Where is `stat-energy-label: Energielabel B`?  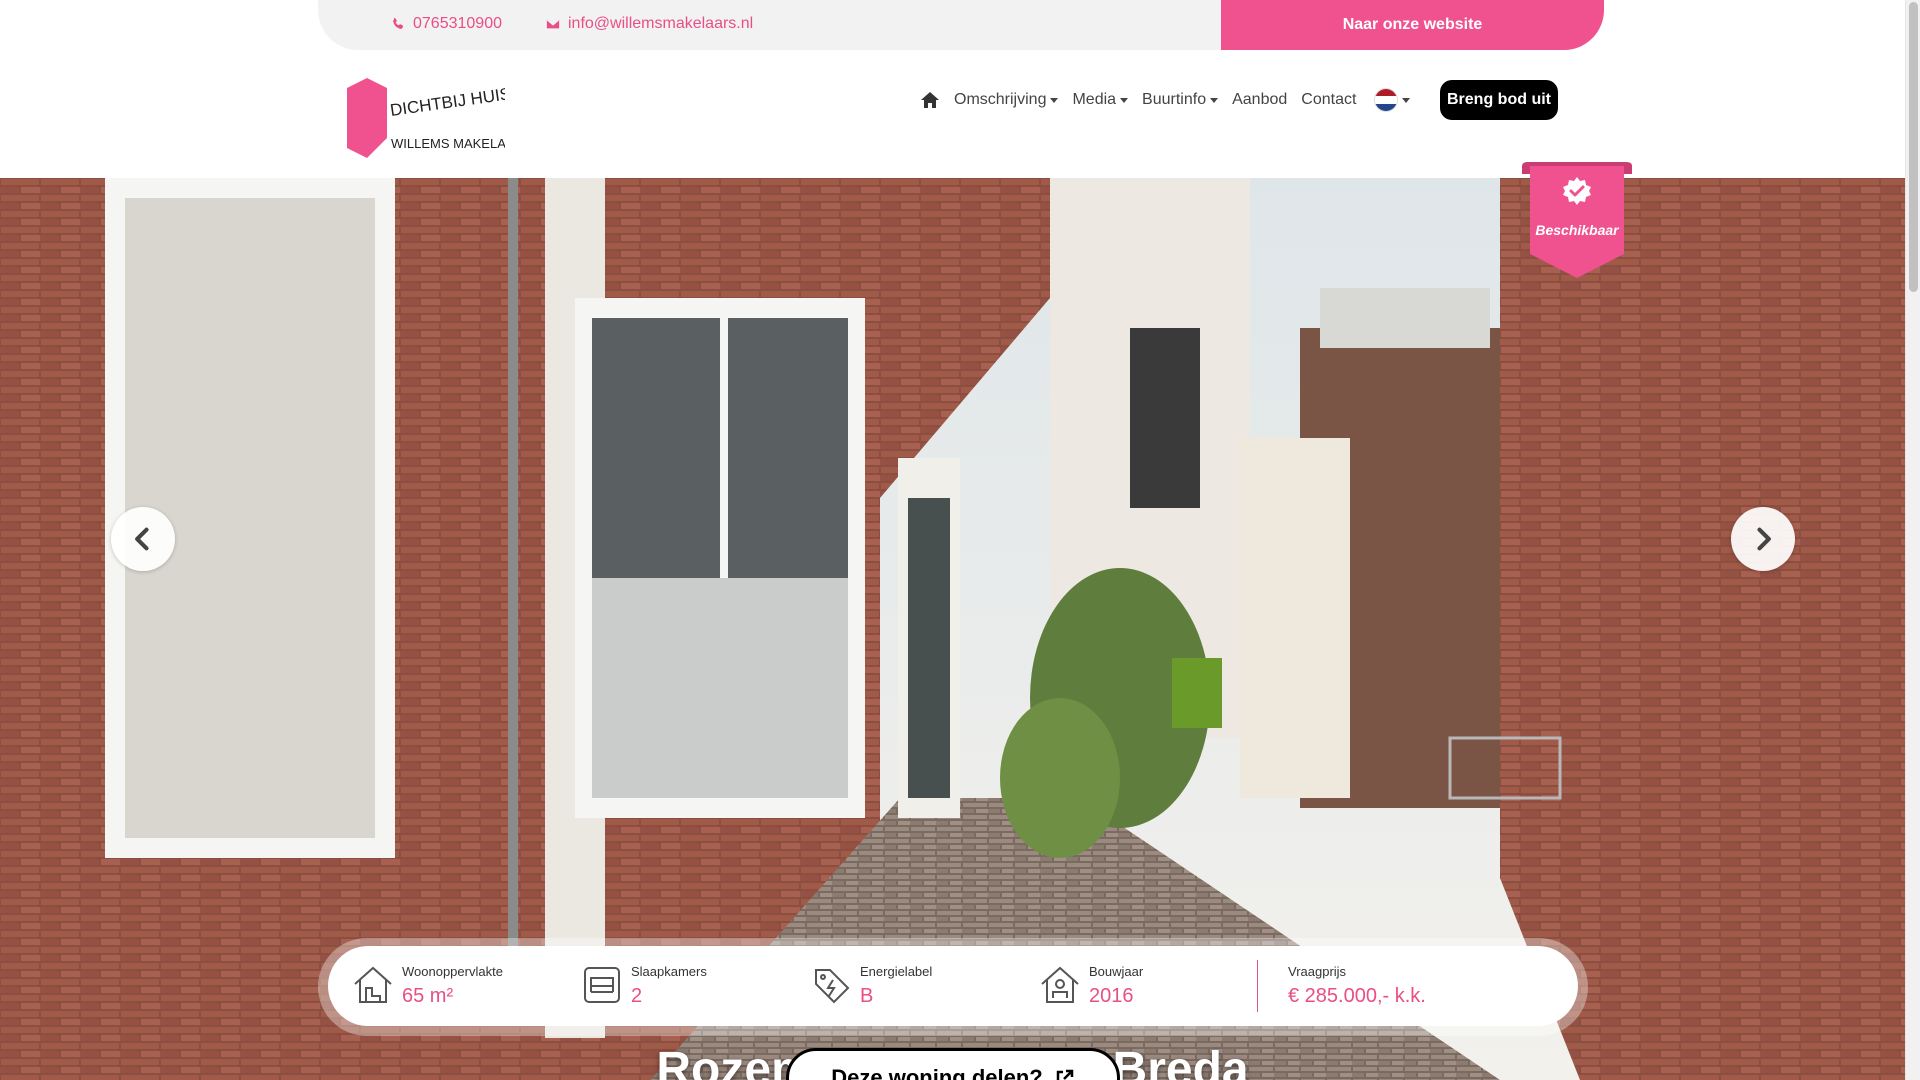 stat-energy-label: Energielabel B is located at coordinates (871, 986).